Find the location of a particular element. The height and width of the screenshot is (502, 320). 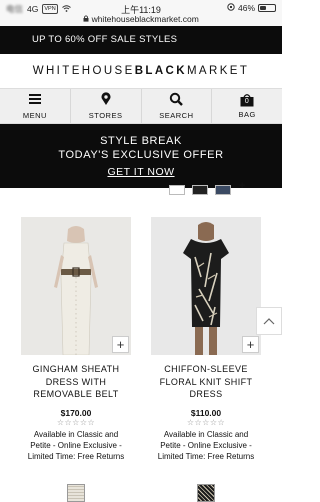

product-price: $170.00 is located at coordinates (76, 412).